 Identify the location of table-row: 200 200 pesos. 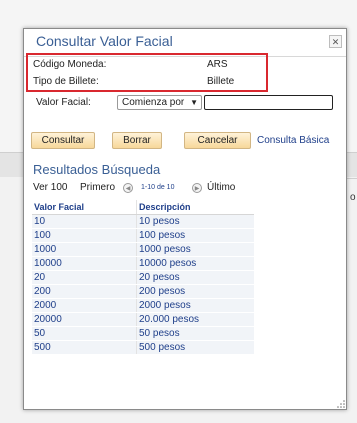
(143, 291).